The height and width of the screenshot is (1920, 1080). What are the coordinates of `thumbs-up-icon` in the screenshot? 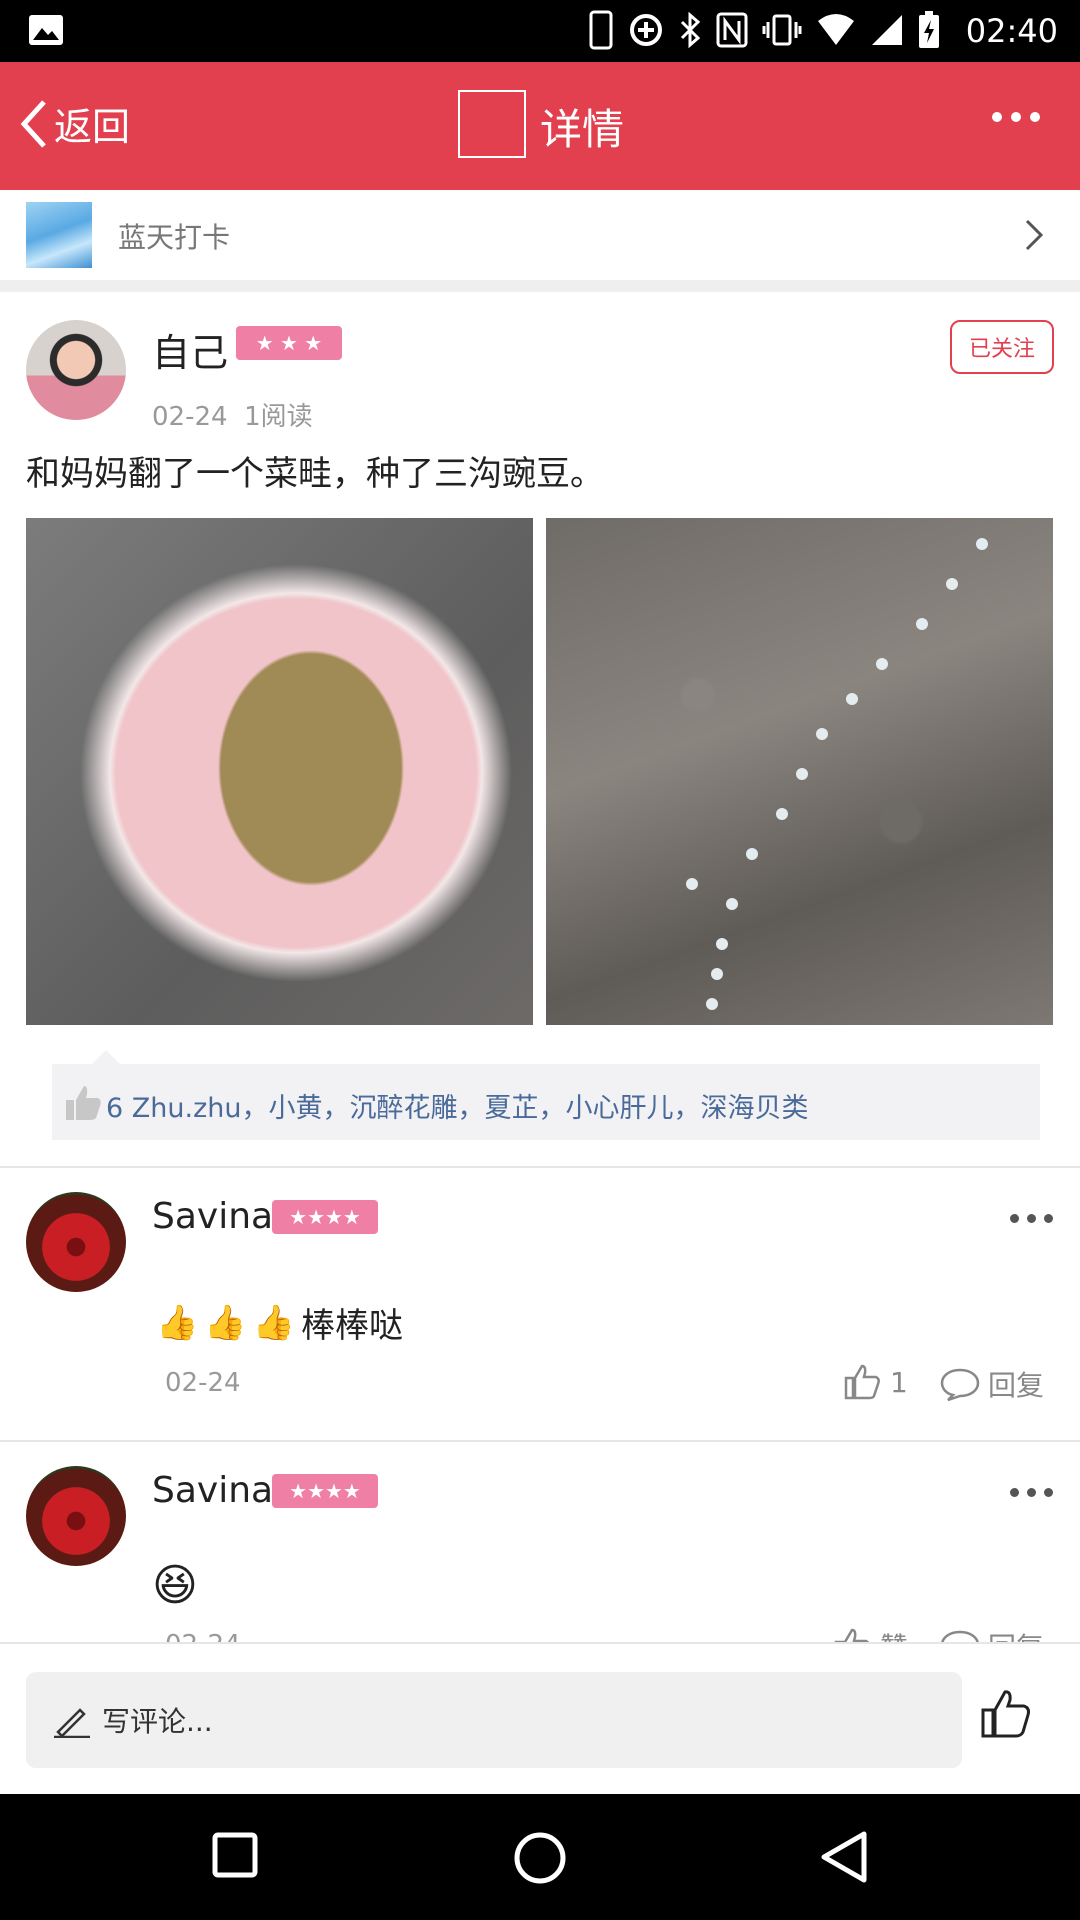 It's located at (83, 1103).